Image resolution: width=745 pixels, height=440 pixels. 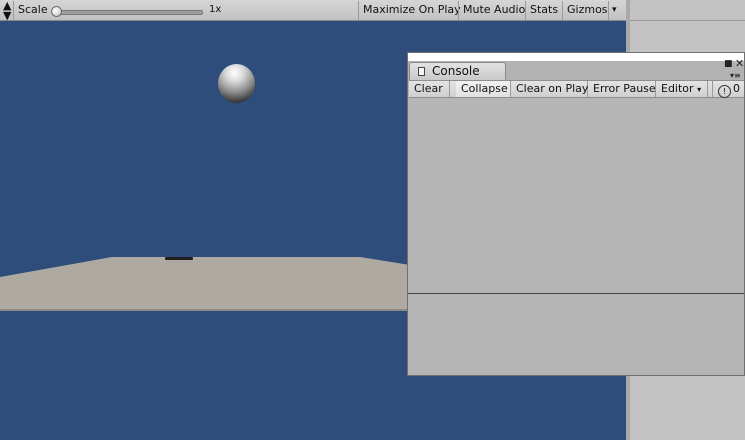 I want to click on warning-count: 0, so click(x=736, y=88).